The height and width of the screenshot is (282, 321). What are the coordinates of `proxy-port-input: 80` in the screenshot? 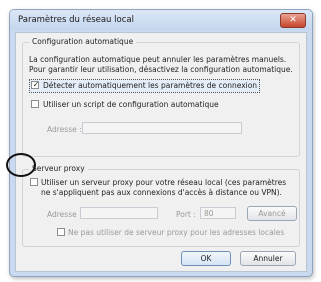 It's located at (218, 213).